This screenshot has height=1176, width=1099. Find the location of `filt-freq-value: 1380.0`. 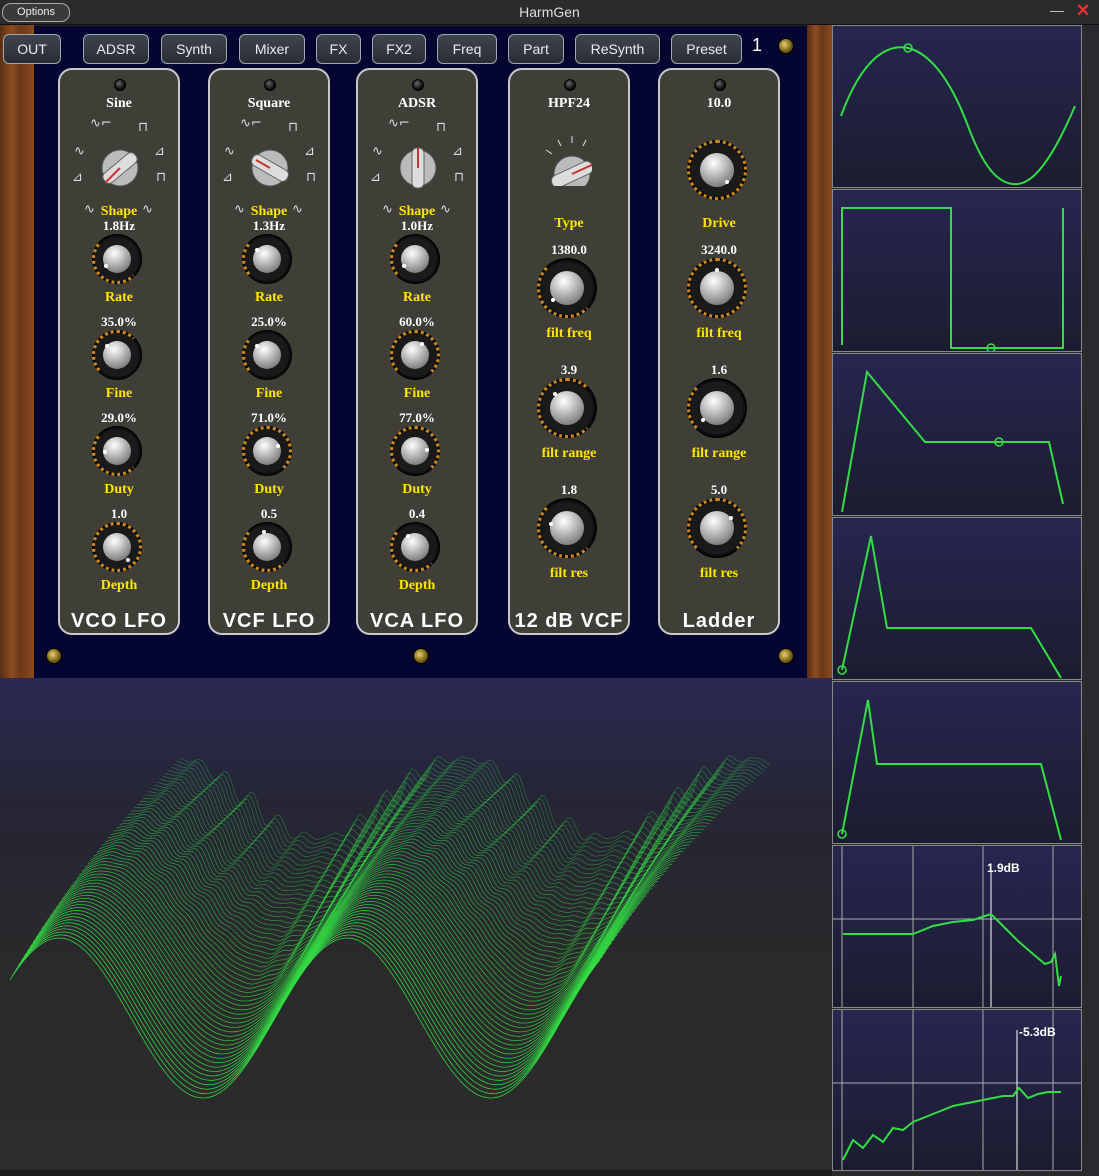

filt-freq-value: 1380.0 is located at coordinates (569, 249).